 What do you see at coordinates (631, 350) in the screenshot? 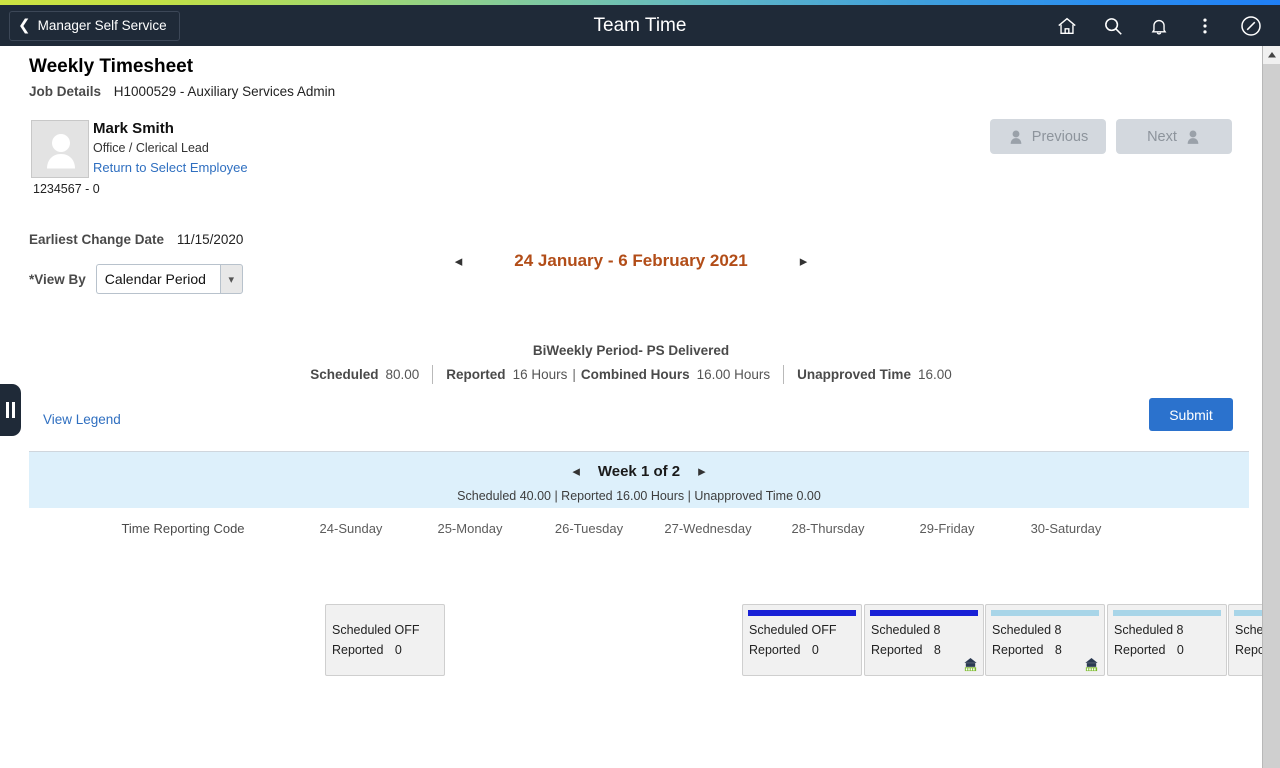
I see `period-subtitle: BiWeekly Period- PS Delivered` at bounding box center [631, 350].